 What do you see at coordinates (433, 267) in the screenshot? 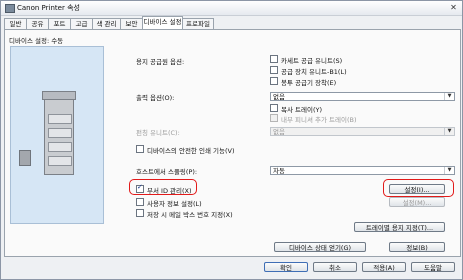
I see `help-button: 도움말` at bounding box center [433, 267].